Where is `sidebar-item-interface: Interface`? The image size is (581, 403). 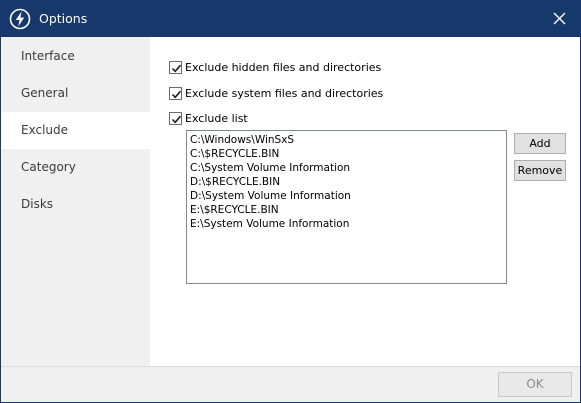
sidebar-item-interface: Interface is located at coordinates (75, 56).